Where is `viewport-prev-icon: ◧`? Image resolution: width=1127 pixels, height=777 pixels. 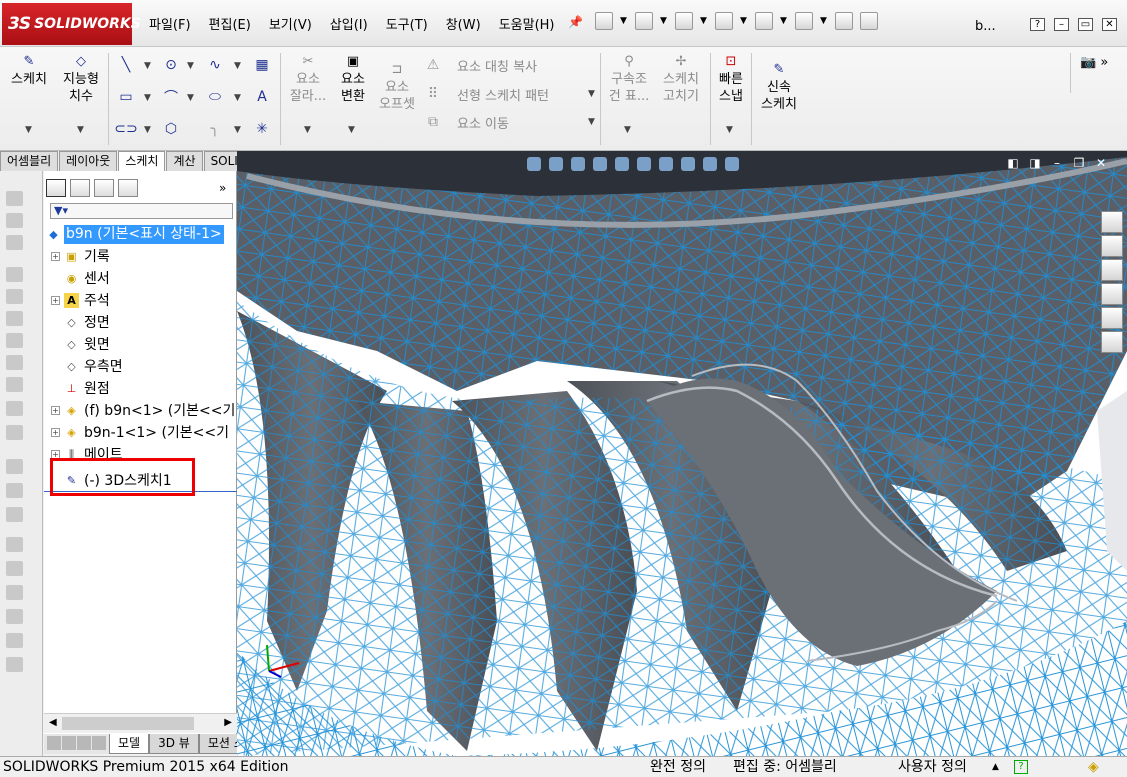 viewport-prev-icon: ◧ is located at coordinates (1013, 163).